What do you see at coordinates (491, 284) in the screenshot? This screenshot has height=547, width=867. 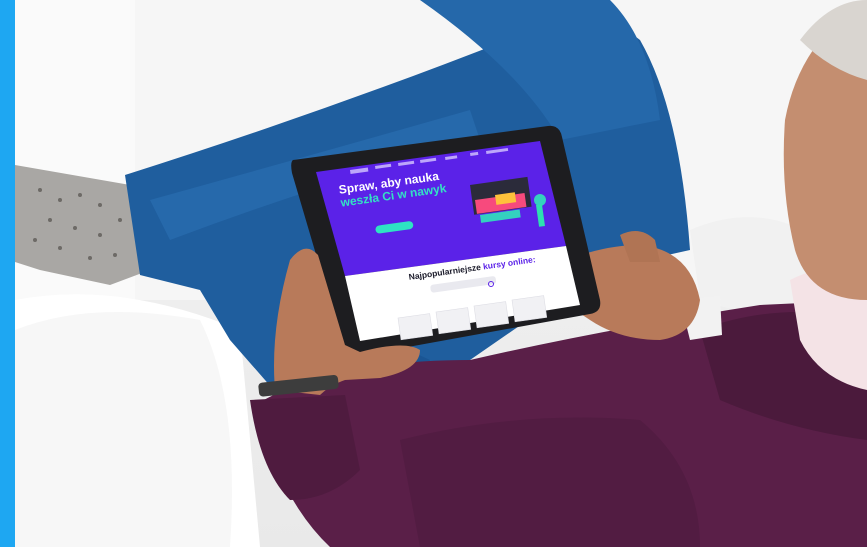 I see `search-icon` at bounding box center [491, 284].